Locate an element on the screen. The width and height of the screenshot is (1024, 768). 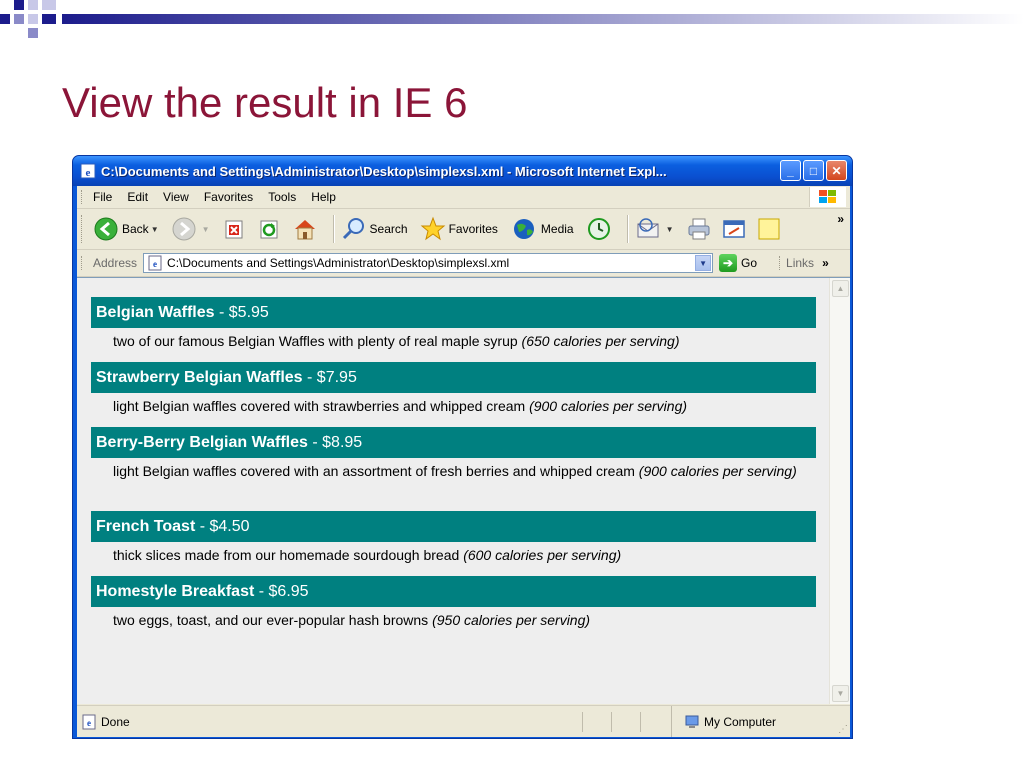
toolbar-overflow-chevron: » is located at coordinates (840, 219).